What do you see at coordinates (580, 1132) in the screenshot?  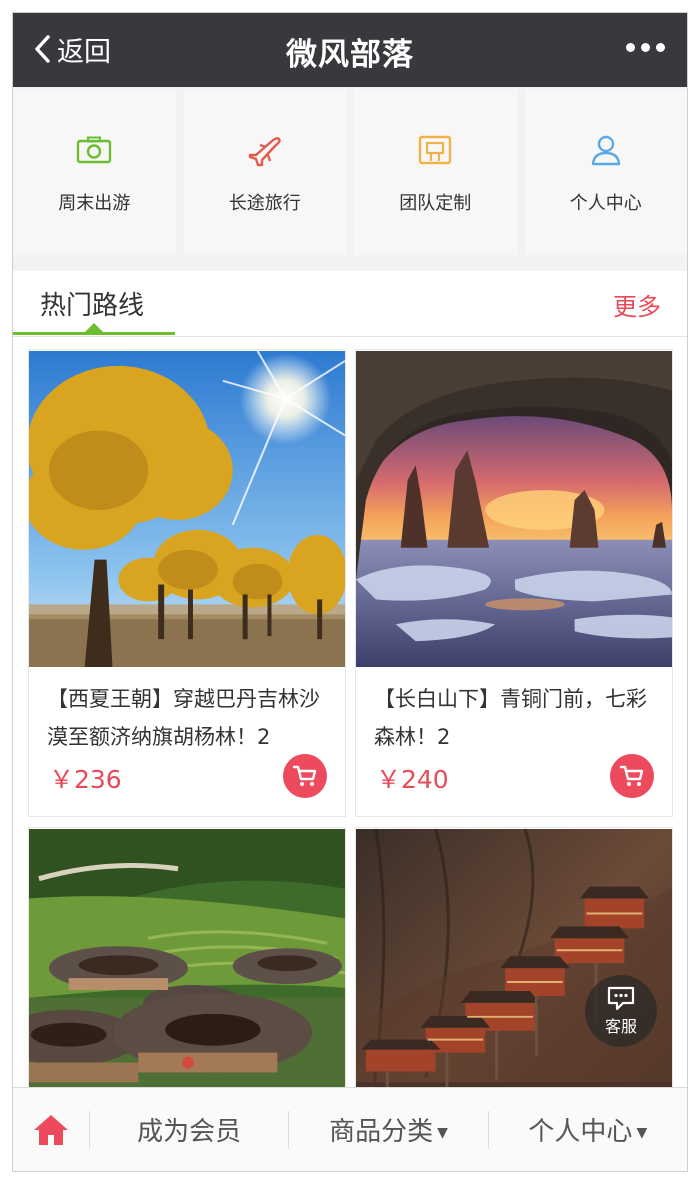 I see `personal-center-label: 个人中心` at bounding box center [580, 1132].